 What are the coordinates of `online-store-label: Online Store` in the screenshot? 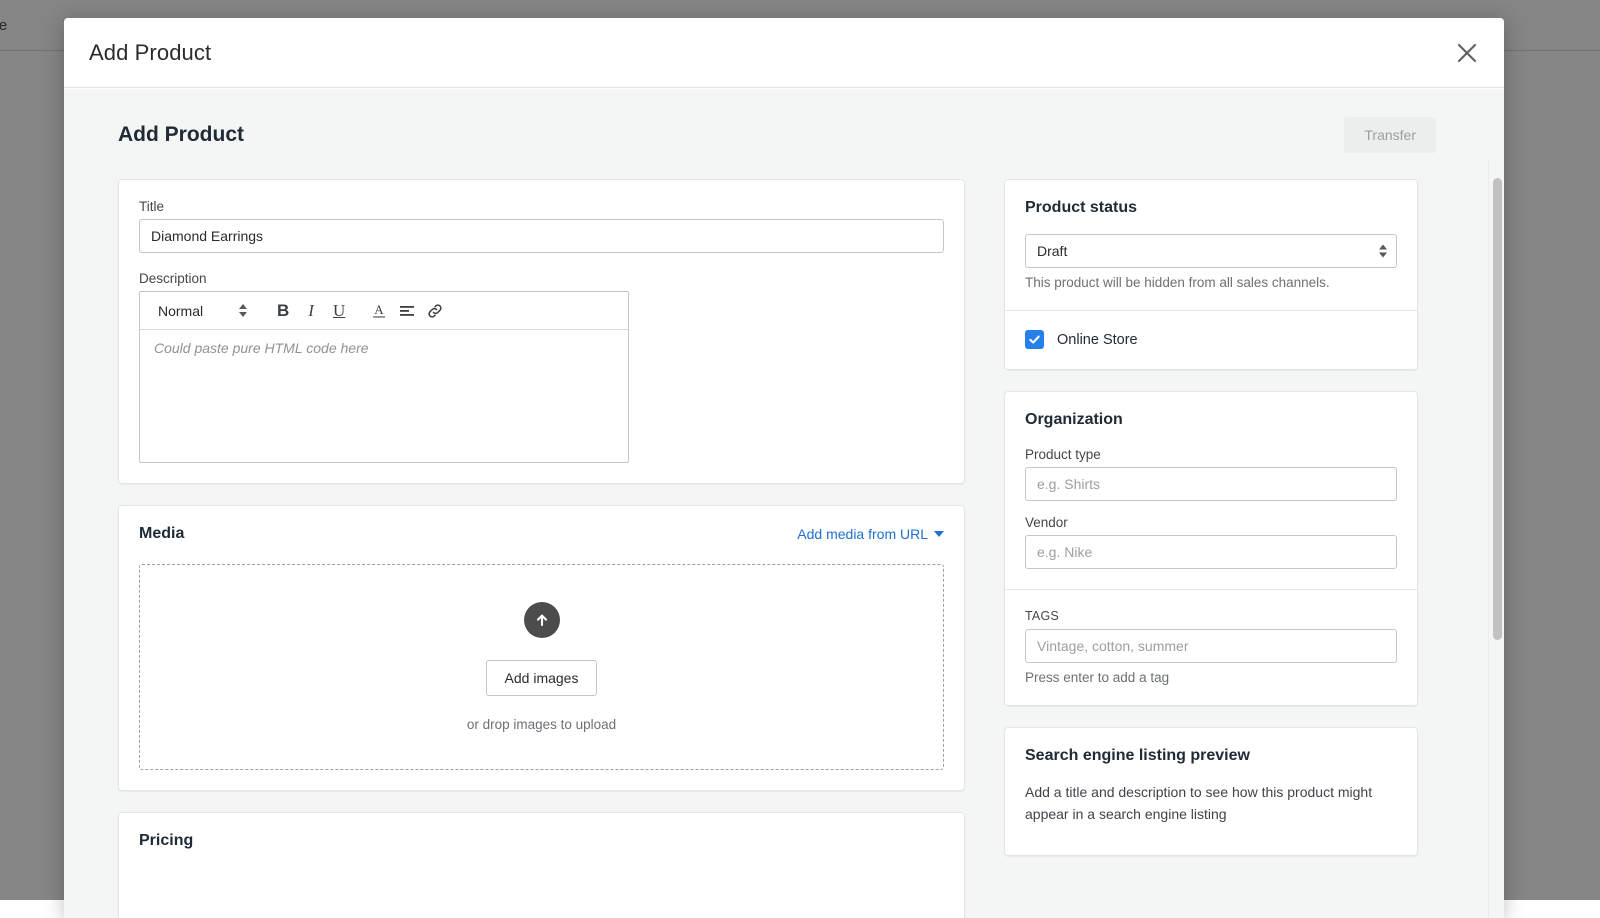 It's located at (1097, 340).